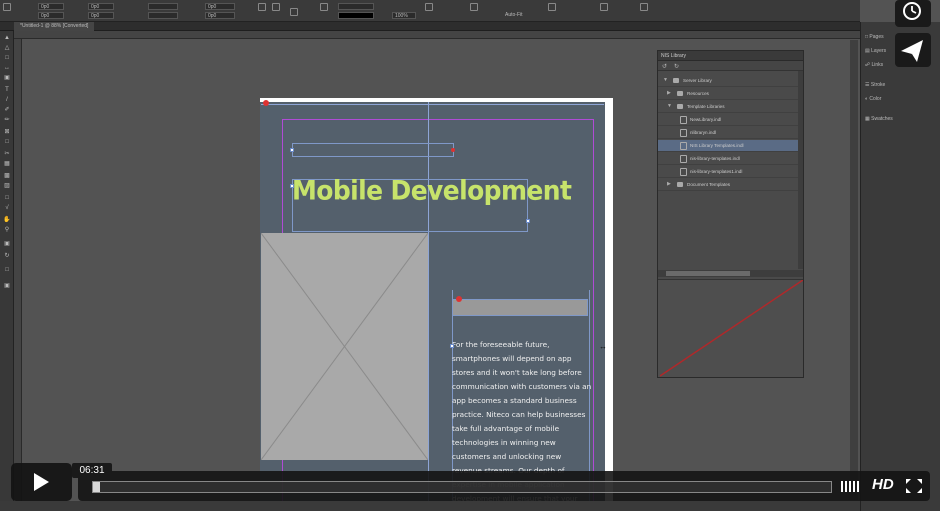  Describe the element at coordinates (7, 90) in the screenshot. I see `type-tool-icon: T` at that location.